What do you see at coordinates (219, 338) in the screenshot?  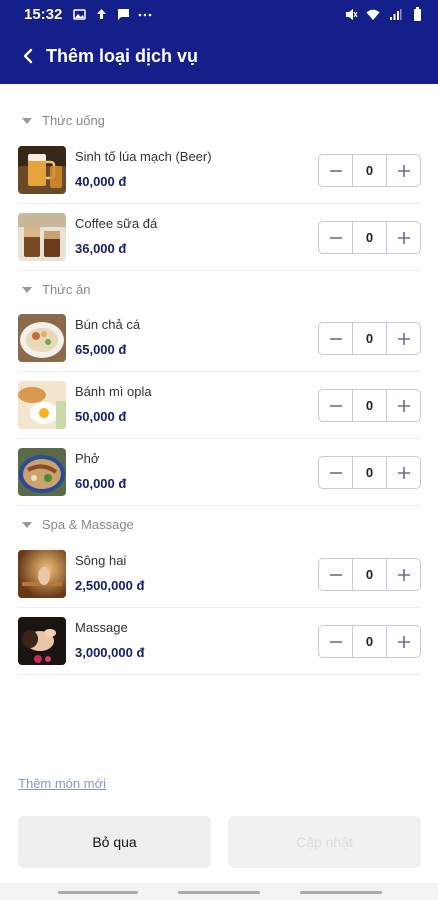 I see `list-item: Bún chả cá 65,000 đ 0` at bounding box center [219, 338].